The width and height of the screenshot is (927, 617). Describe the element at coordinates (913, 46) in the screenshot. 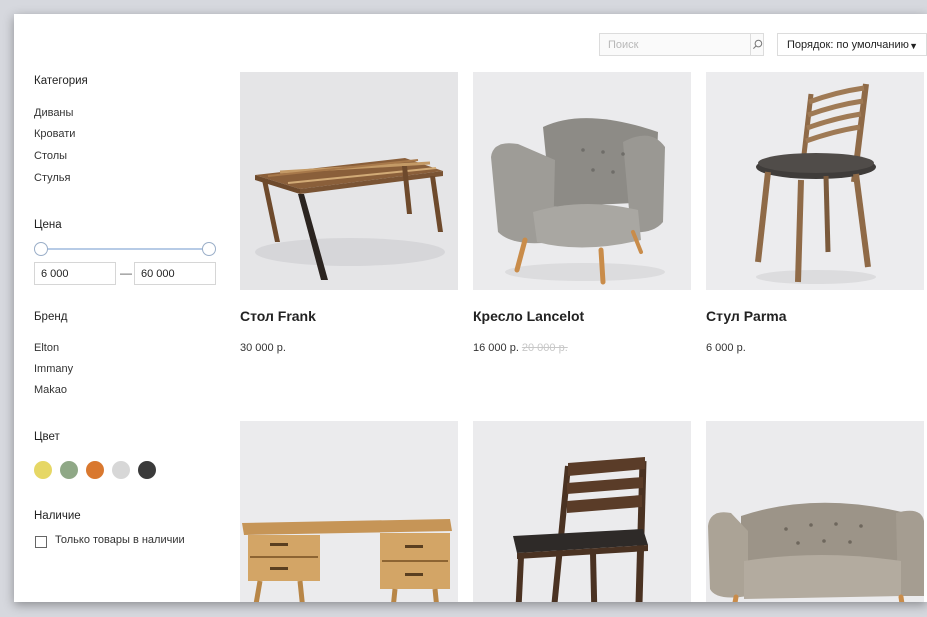

I see `dropdown-arrow-icon: ▼` at that location.